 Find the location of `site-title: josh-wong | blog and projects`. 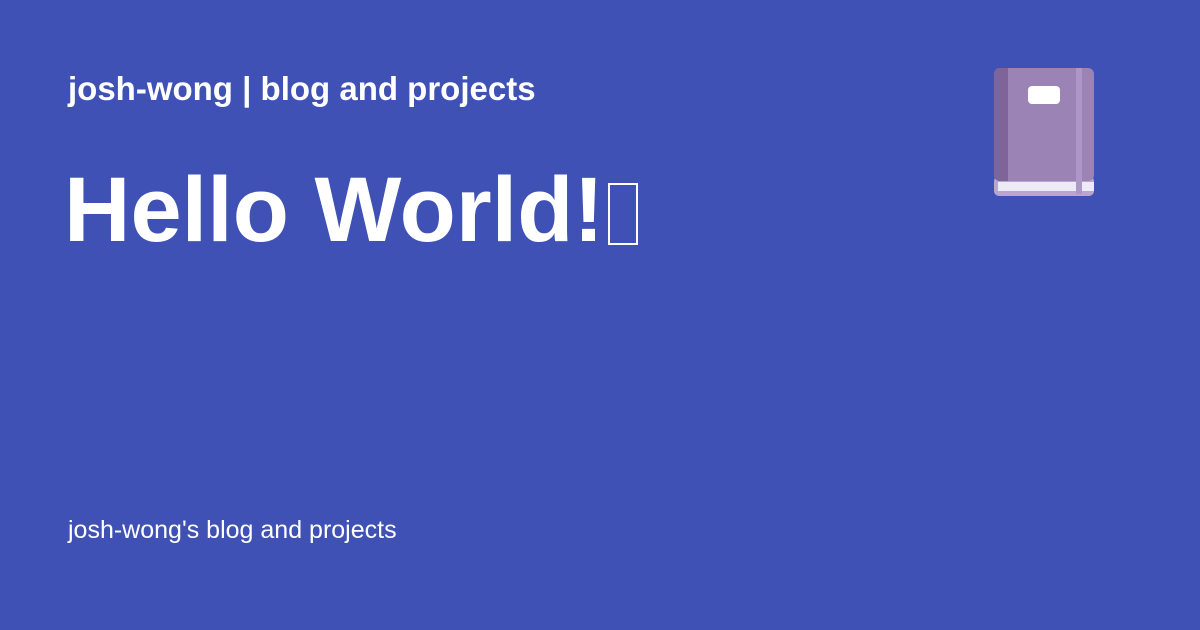

site-title: josh-wong | blog and projects is located at coordinates (302, 88).